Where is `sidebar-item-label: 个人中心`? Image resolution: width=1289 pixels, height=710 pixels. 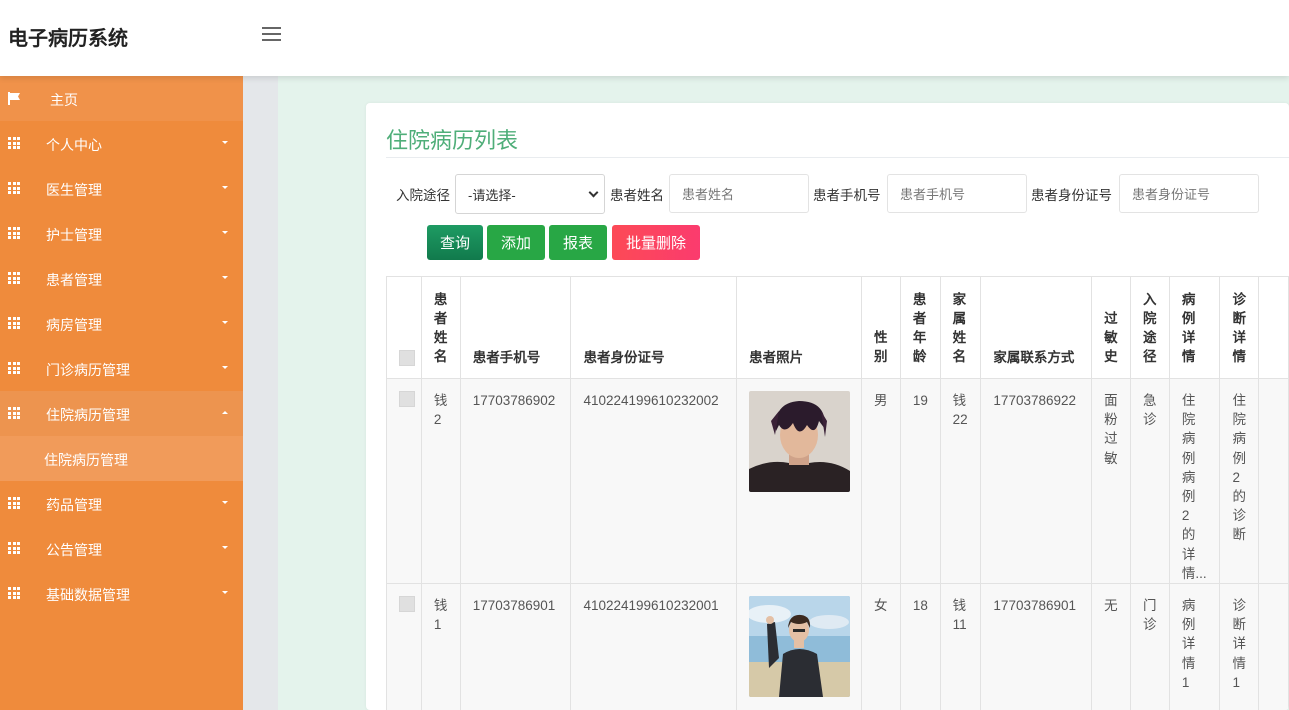
sidebar-item-label: 个人中心 is located at coordinates (74, 145).